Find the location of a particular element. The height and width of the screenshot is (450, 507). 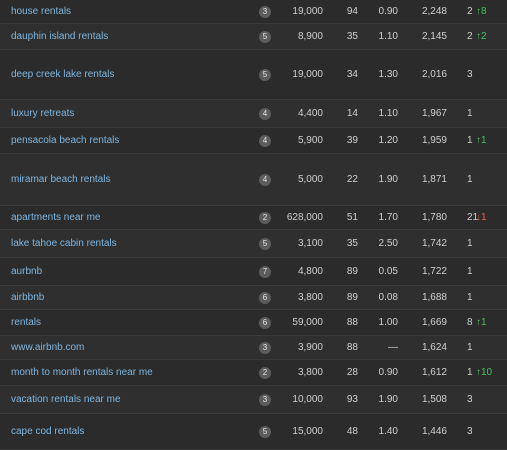

results-cell: 1,624 is located at coordinates (434, 347).